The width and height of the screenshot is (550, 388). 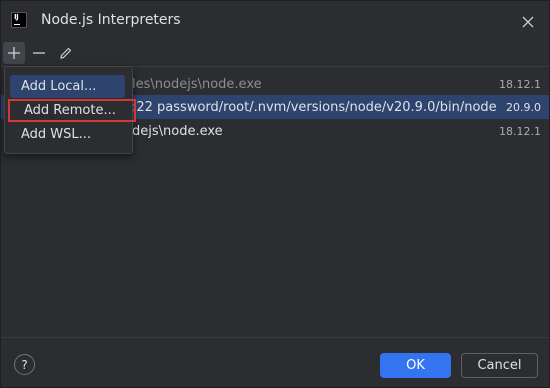 What do you see at coordinates (111, 20) in the screenshot?
I see `dialog-title: Node.js Interpreters` at bounding box center [111, 20].